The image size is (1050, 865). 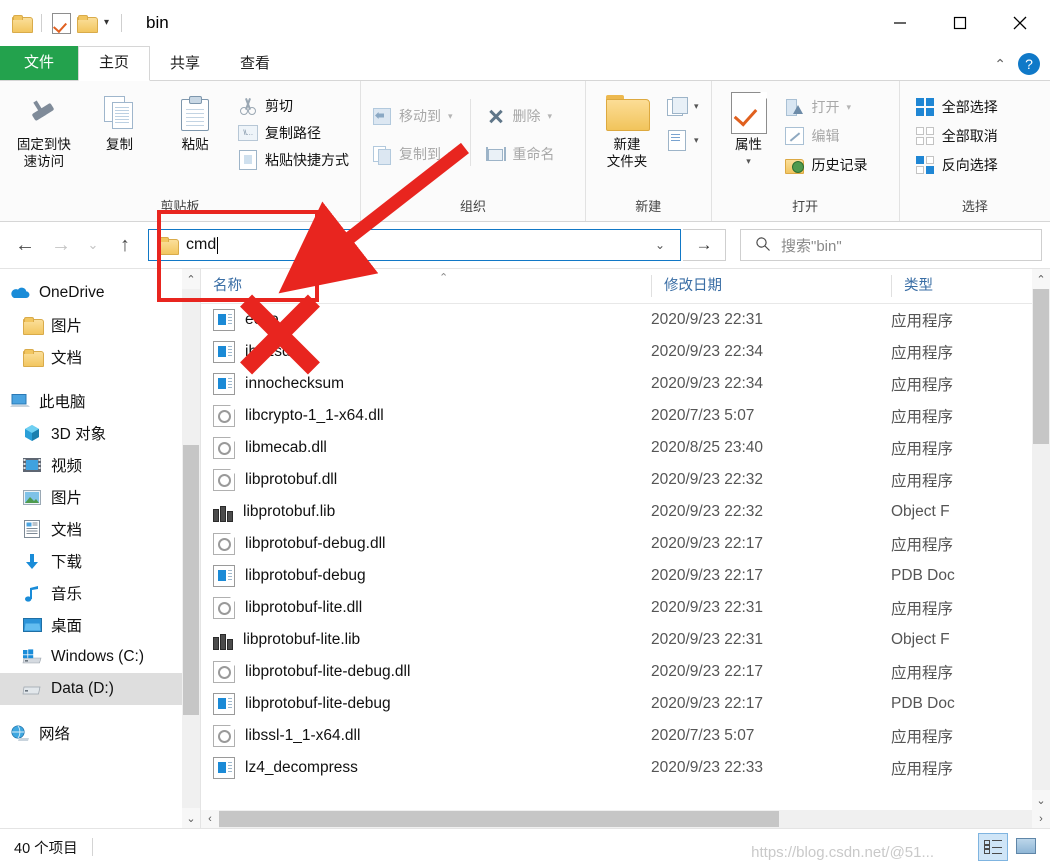 I want to click on pointer-arrow, so click(x=373, y=218).